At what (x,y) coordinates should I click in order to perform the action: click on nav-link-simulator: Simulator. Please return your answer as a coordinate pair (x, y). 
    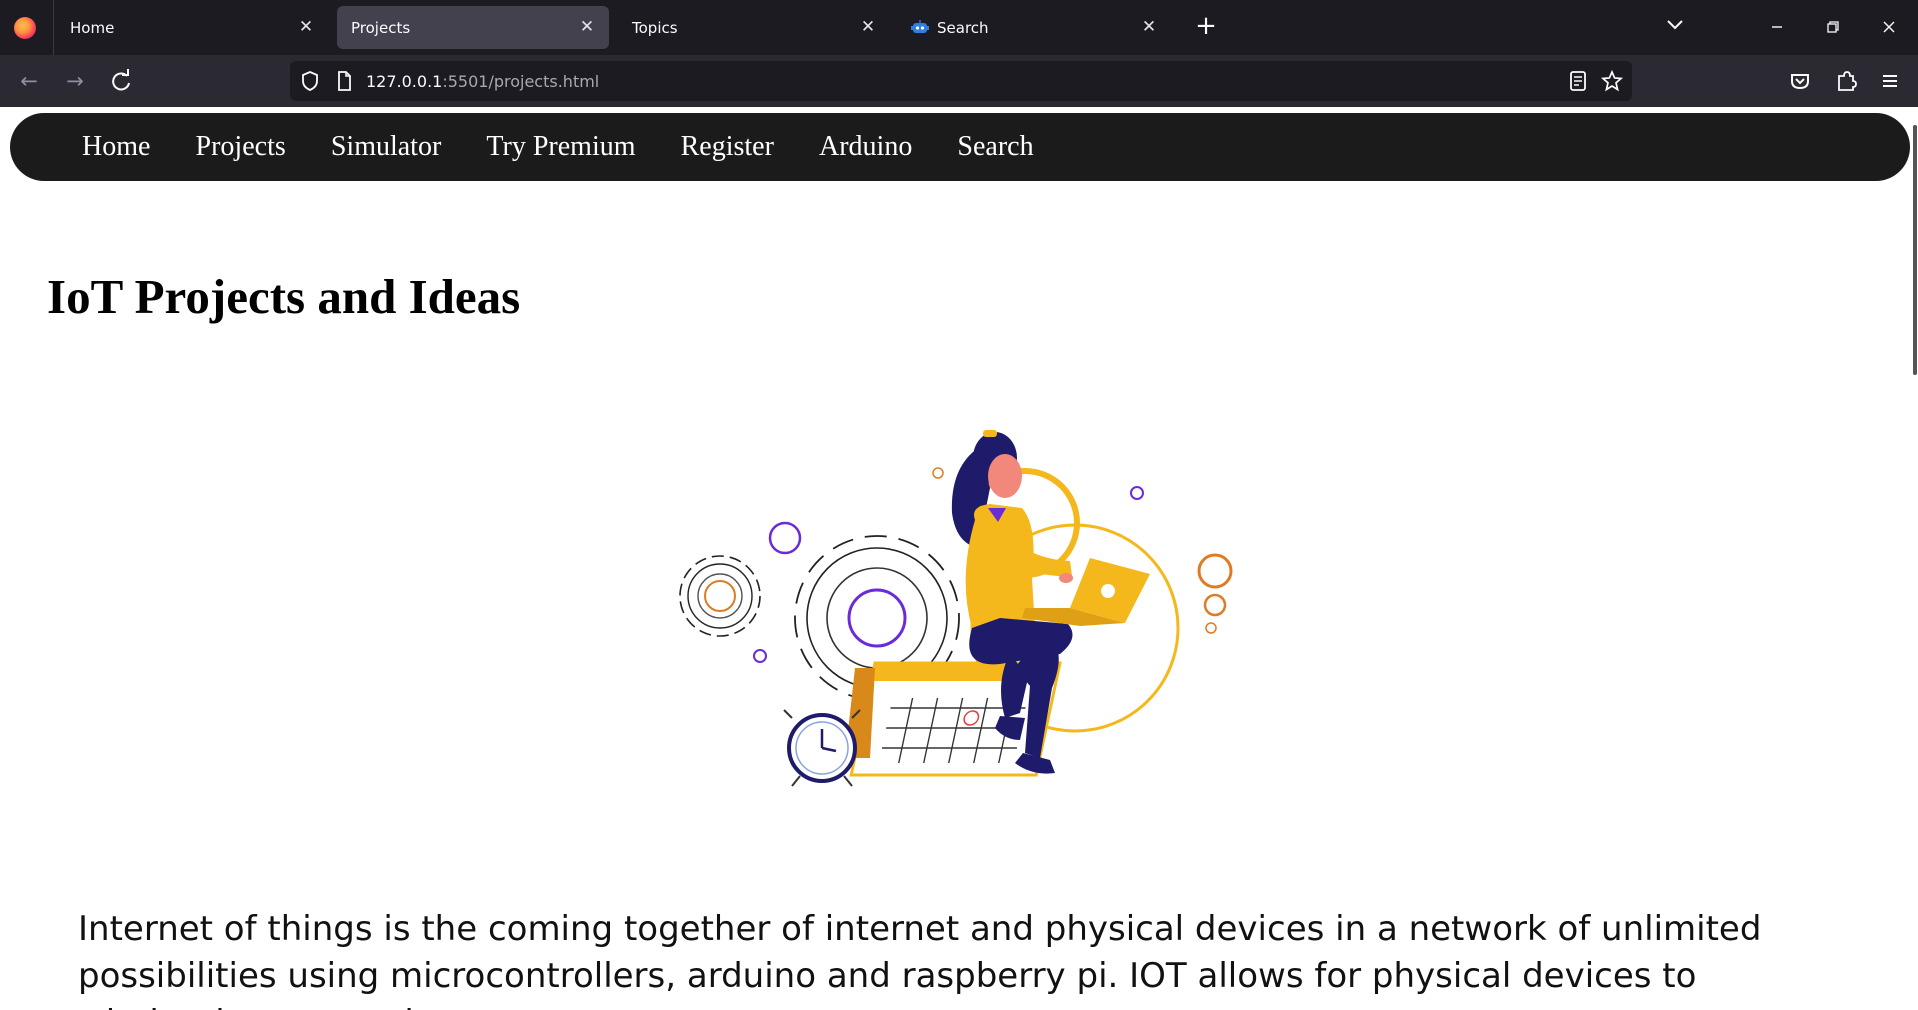
    Looking at the image, I should click on (386, 146).